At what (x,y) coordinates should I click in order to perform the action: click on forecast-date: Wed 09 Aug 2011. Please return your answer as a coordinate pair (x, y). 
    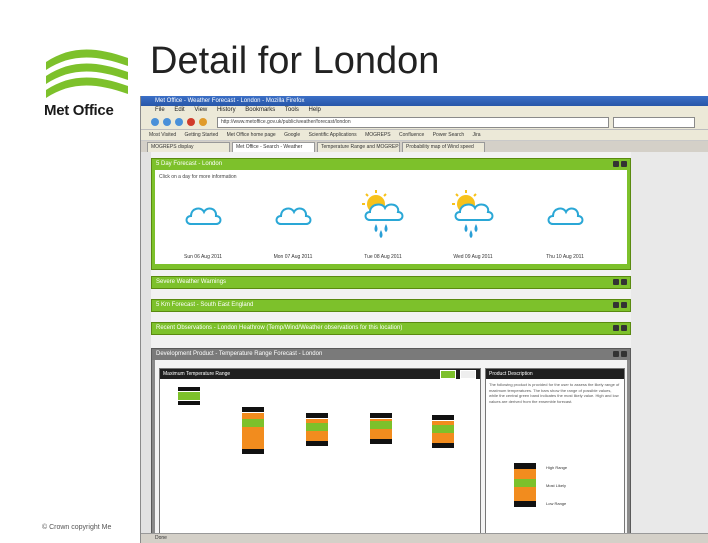
    Looking at the image, I should click on (473, 257).